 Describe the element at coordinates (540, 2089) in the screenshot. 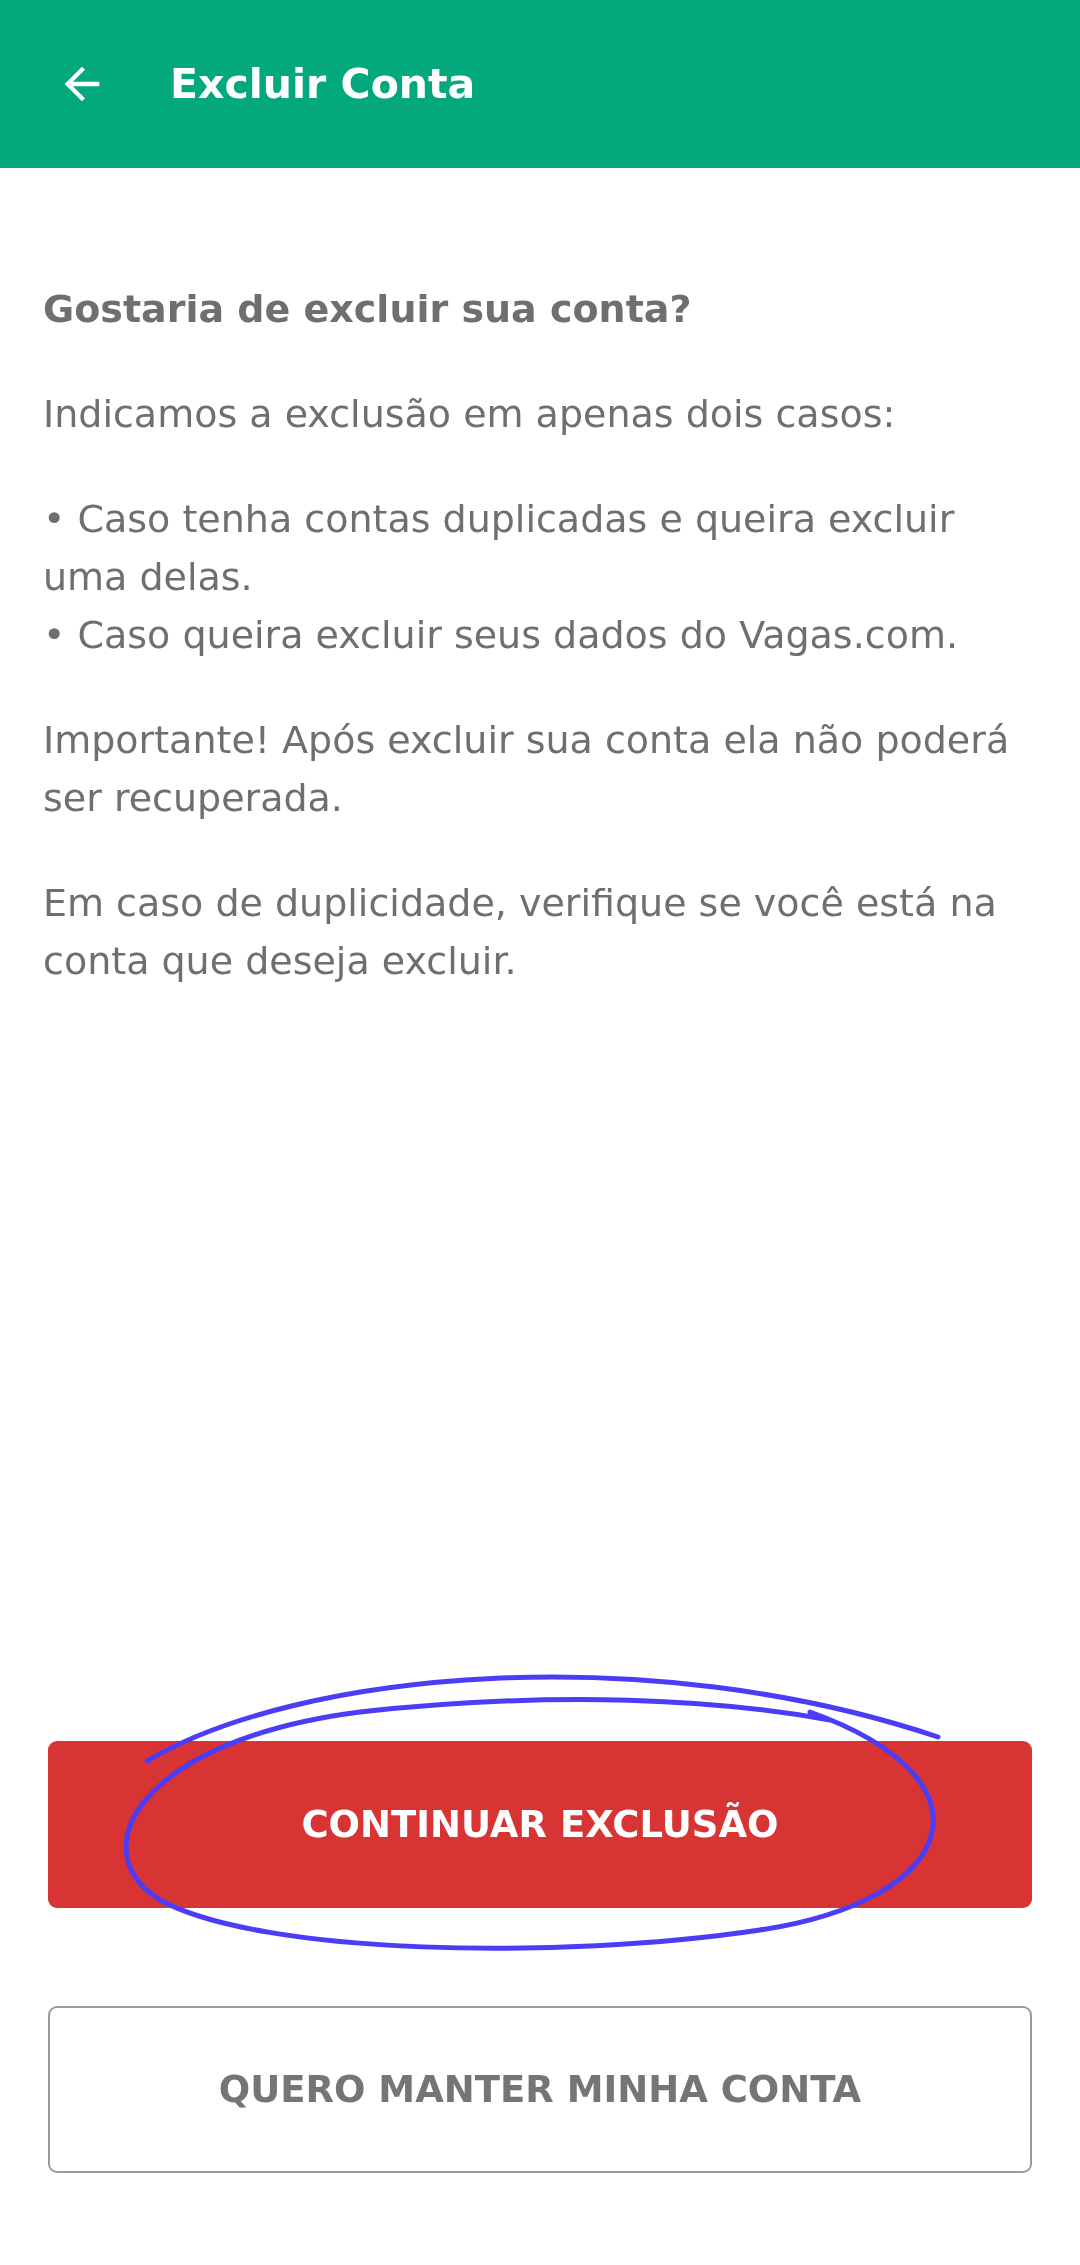

I see `keep-account-button: QUERO MANTER MINHA CONTA` at that location.